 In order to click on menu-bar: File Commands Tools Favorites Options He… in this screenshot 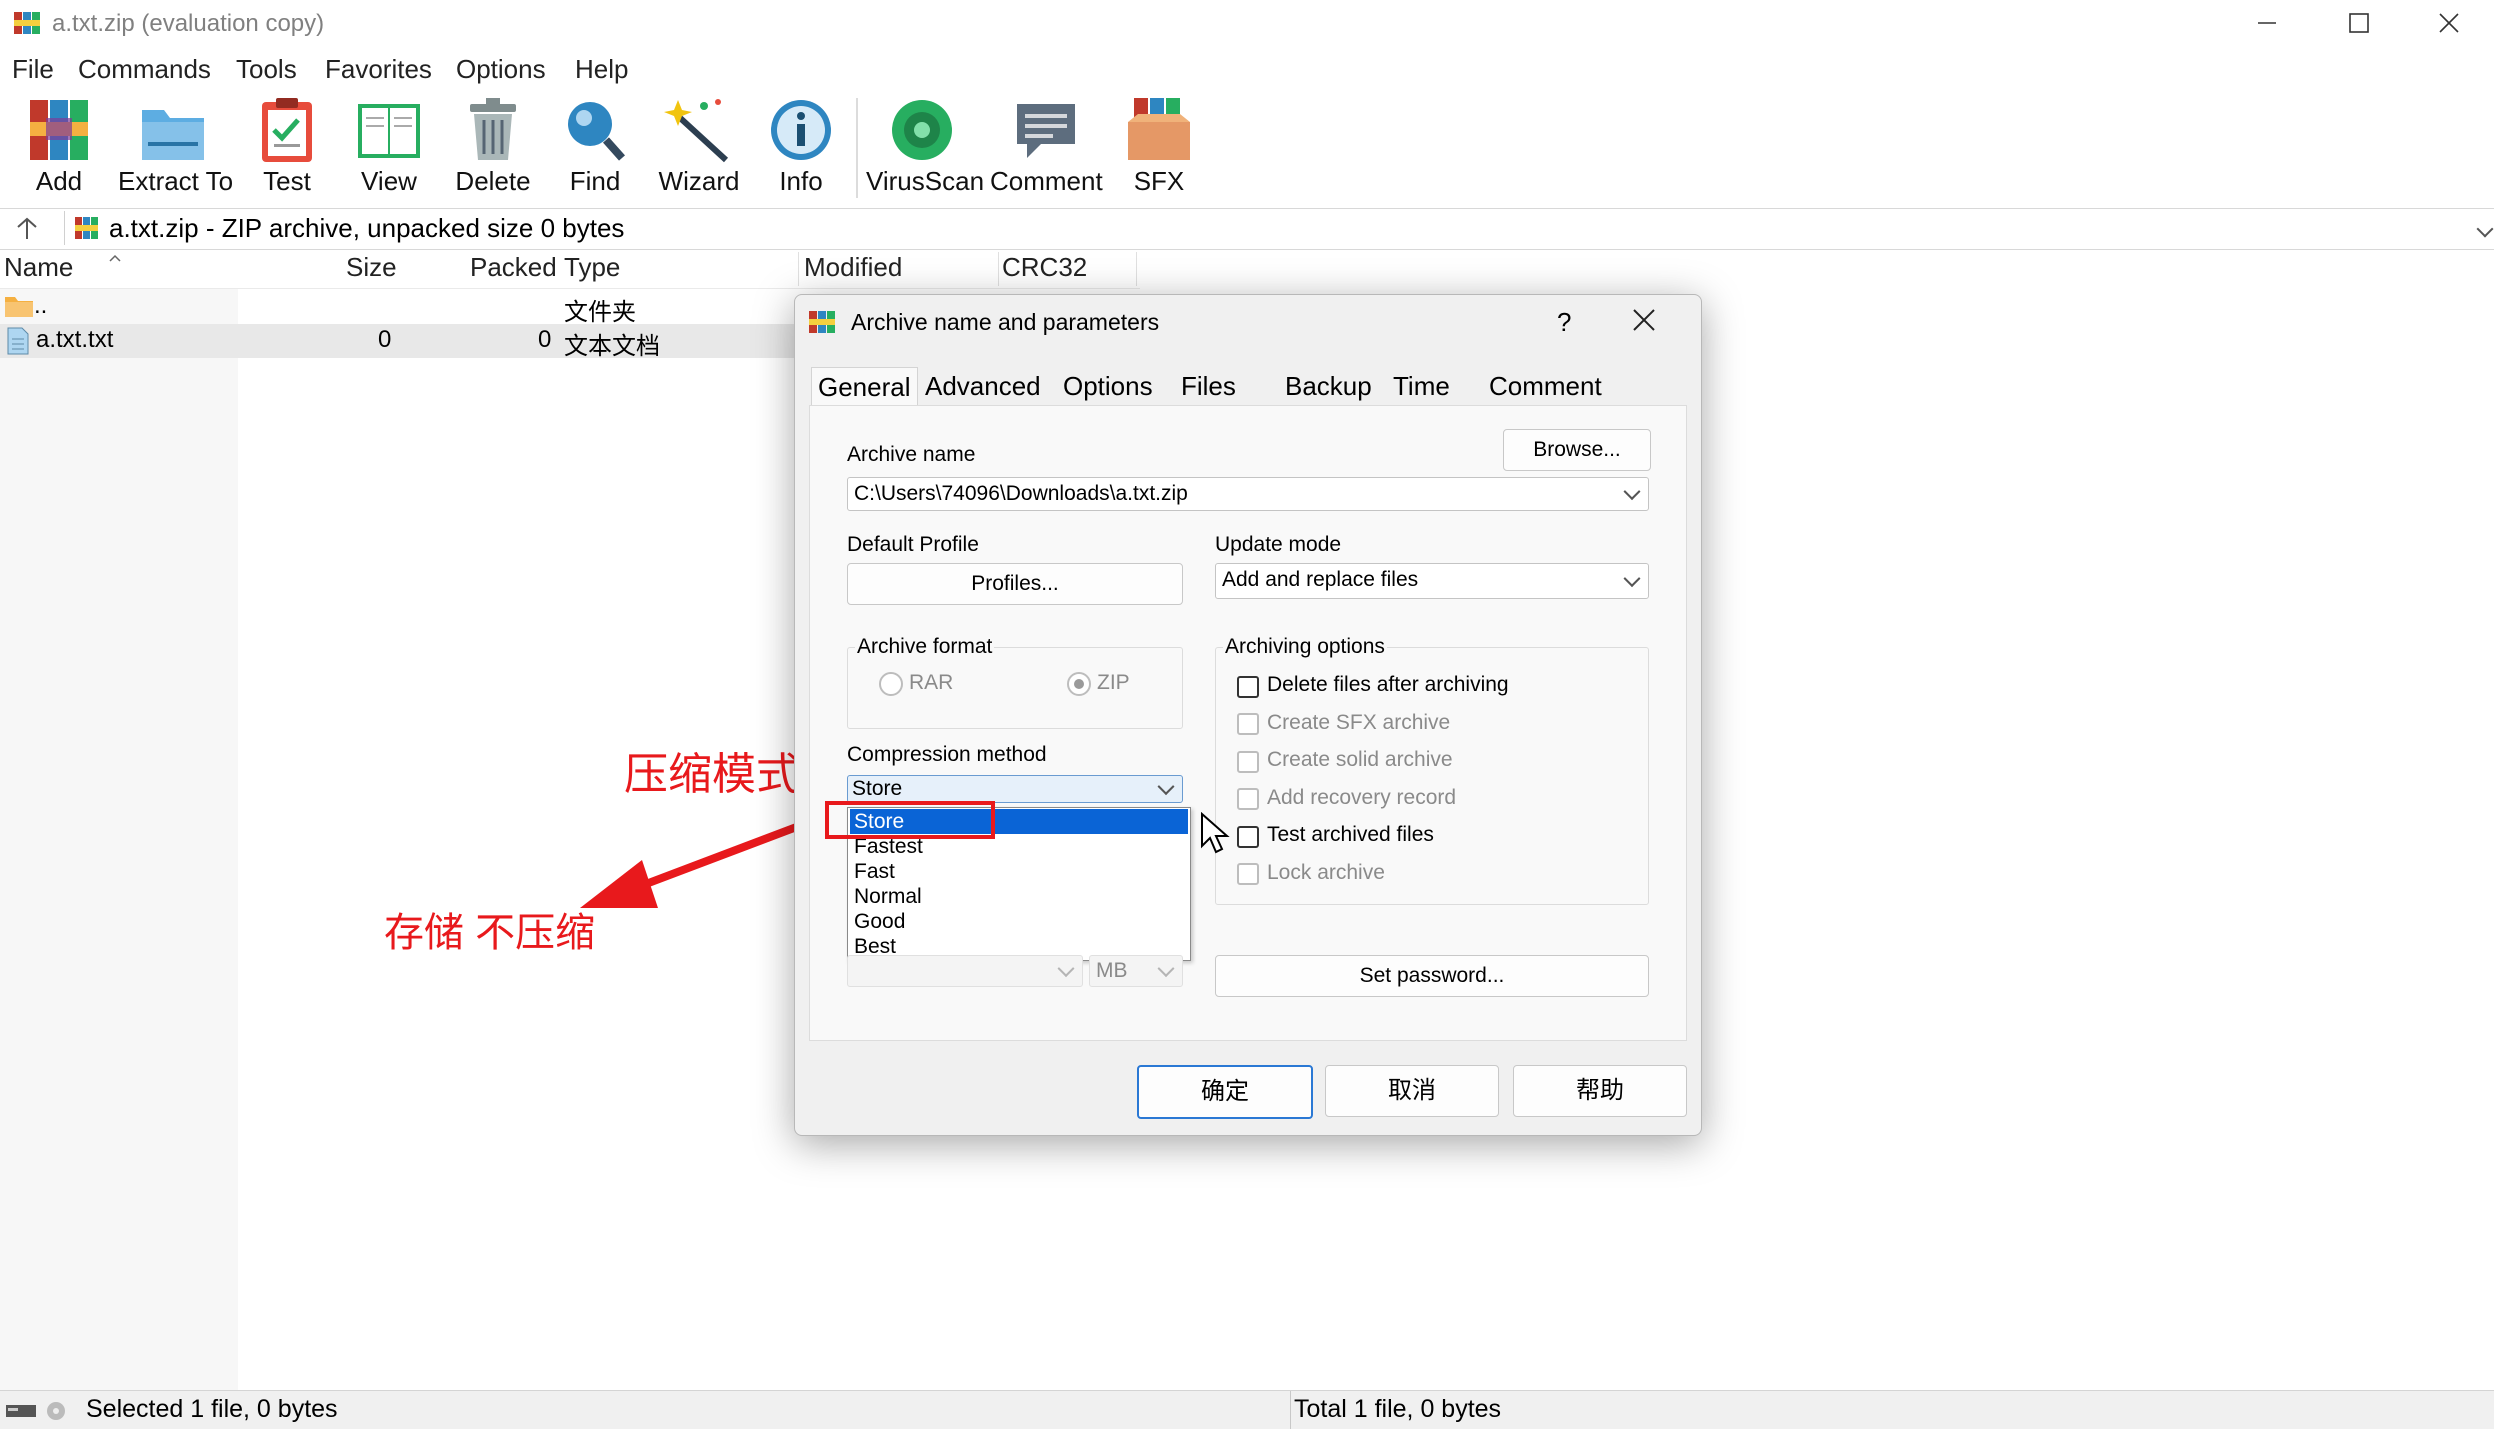, I will do `click(1247, 71)`.